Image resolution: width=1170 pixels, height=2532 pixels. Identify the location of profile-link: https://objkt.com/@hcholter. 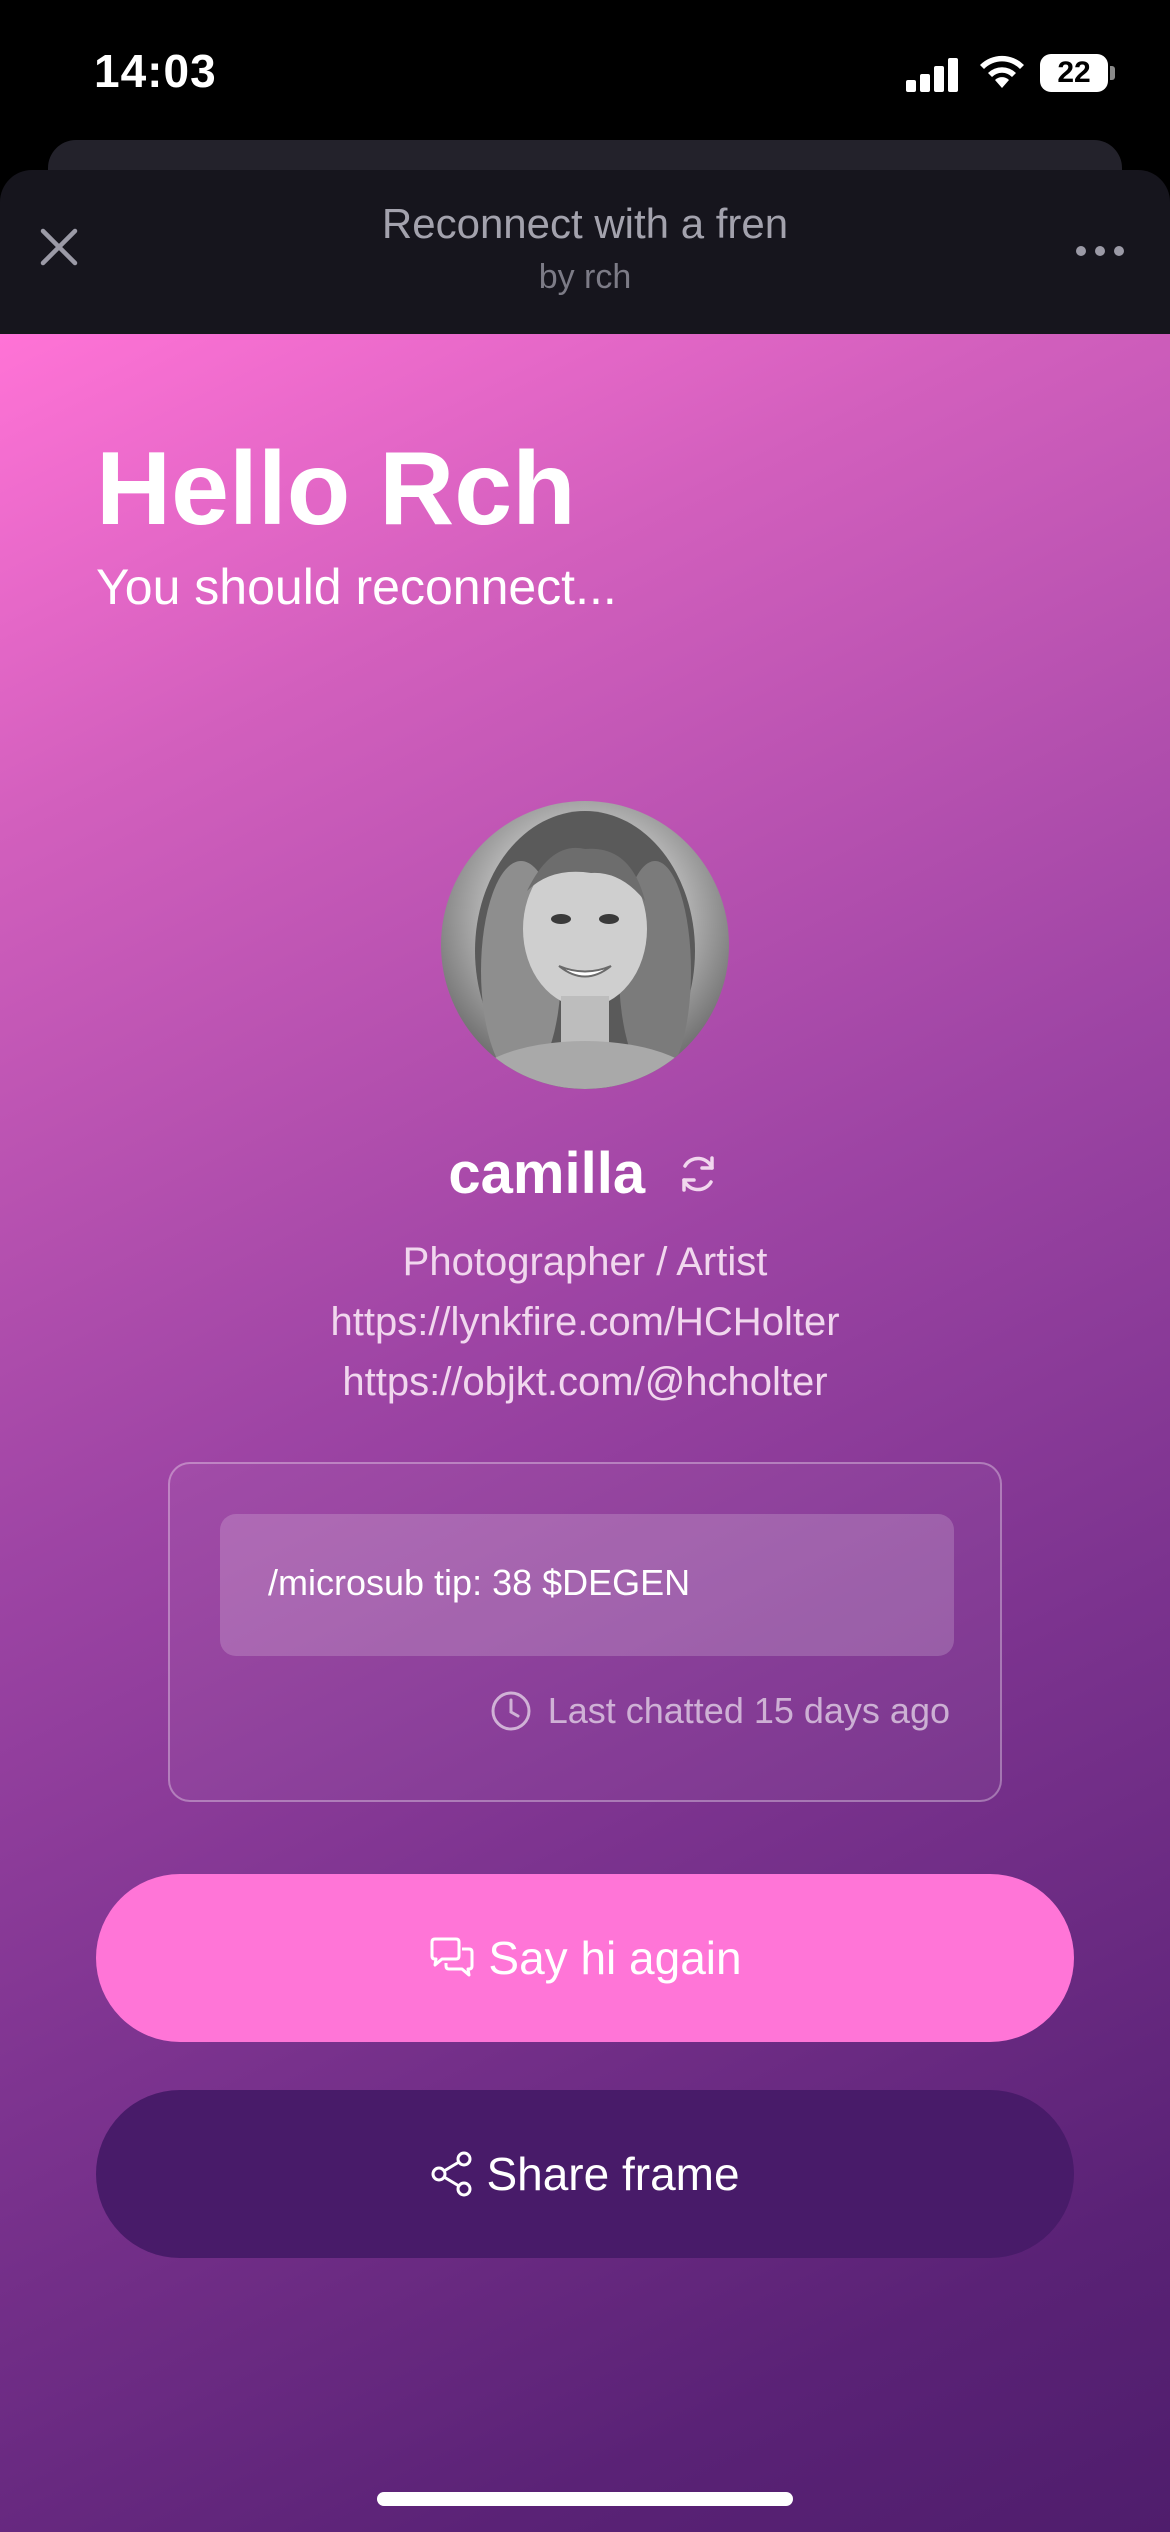
(585, 1382).